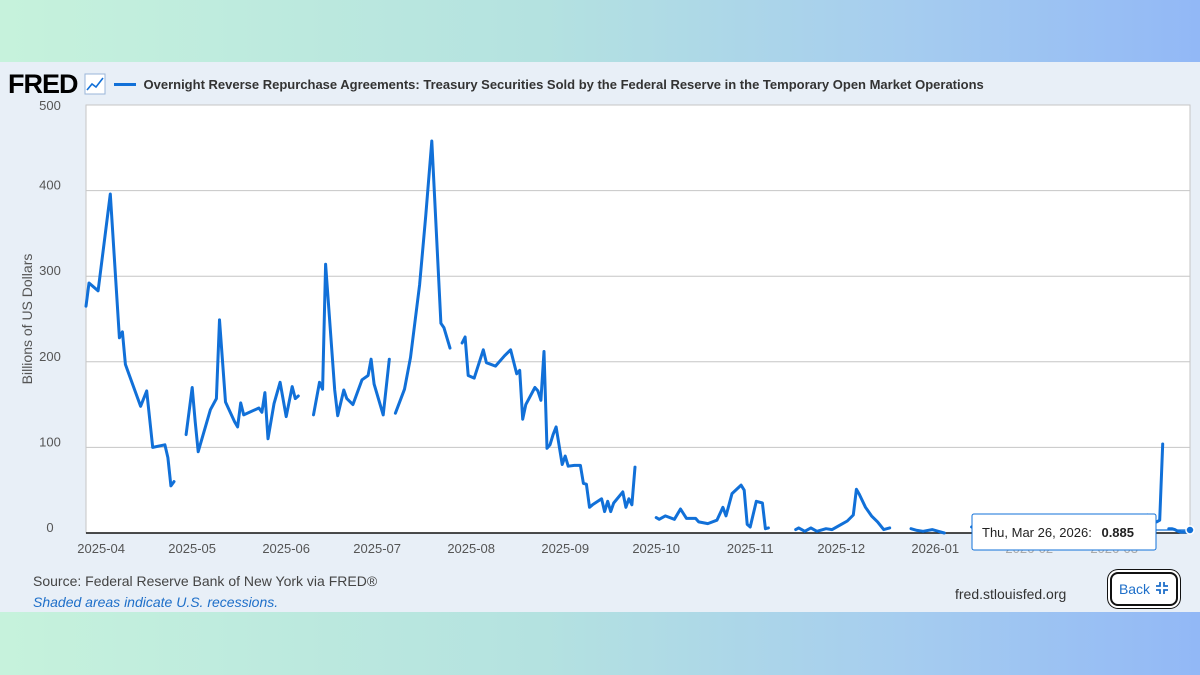 This screenshot has width=1200, height=675. Describe the element at coordinates (50, 441) in the screenshot. I see `y-tick-label: 100` at that location.